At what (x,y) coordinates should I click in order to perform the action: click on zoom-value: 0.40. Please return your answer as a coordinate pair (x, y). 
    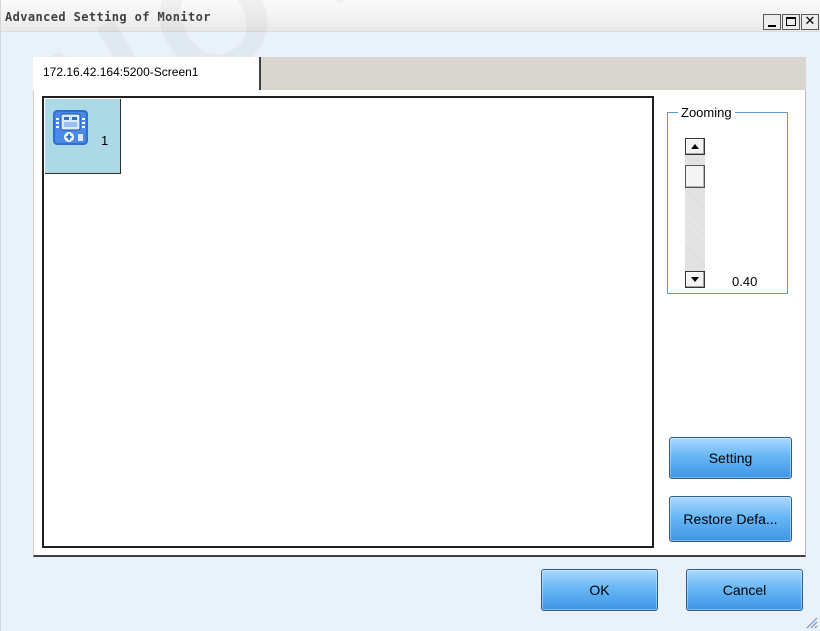
    Looking at the image, I should click on (745, 281).